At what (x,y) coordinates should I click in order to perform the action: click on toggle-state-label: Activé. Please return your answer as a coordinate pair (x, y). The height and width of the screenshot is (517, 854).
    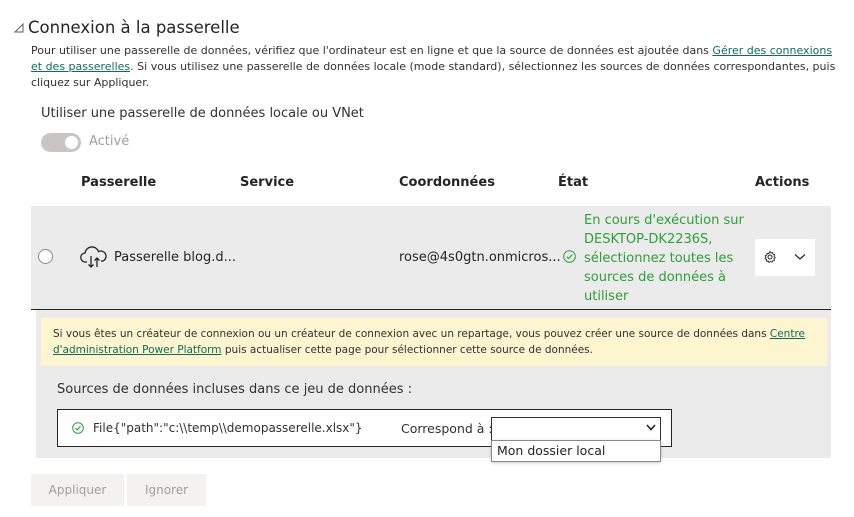
    Looking at the image, I should click on (109, 141).